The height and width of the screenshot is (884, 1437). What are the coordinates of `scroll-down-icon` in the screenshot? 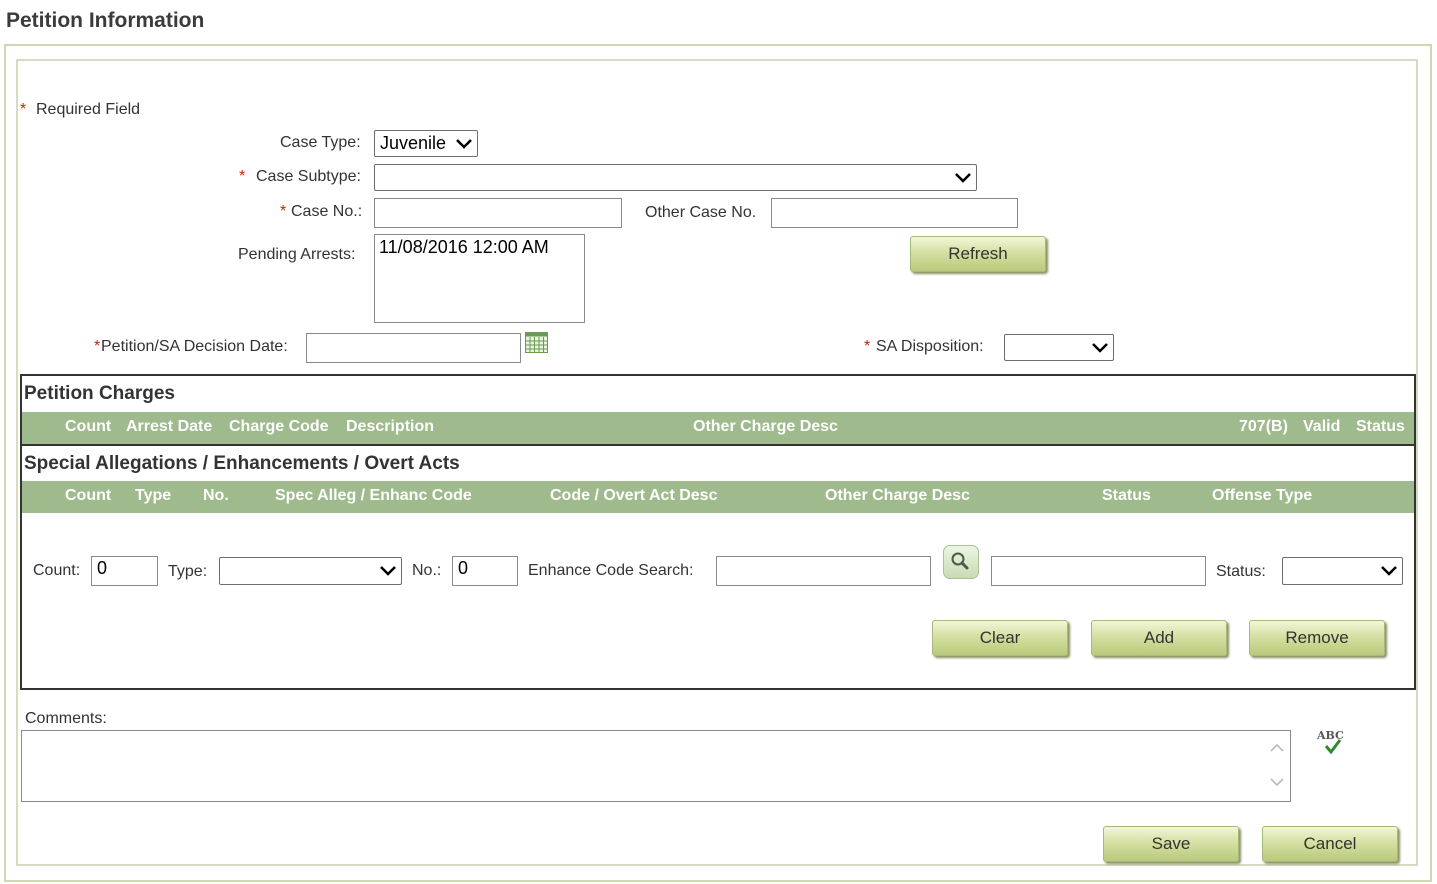 It's located at (1277, 782).